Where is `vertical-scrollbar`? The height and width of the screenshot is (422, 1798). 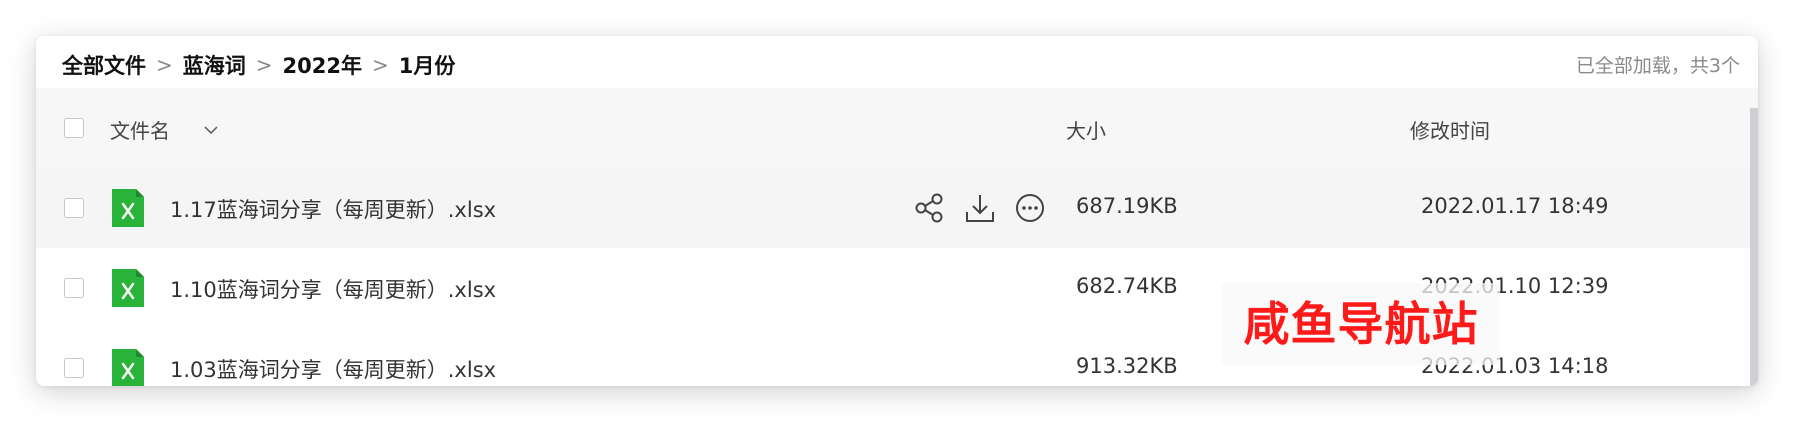
vertical-scrollbar is located at coordinates (1754, 247).